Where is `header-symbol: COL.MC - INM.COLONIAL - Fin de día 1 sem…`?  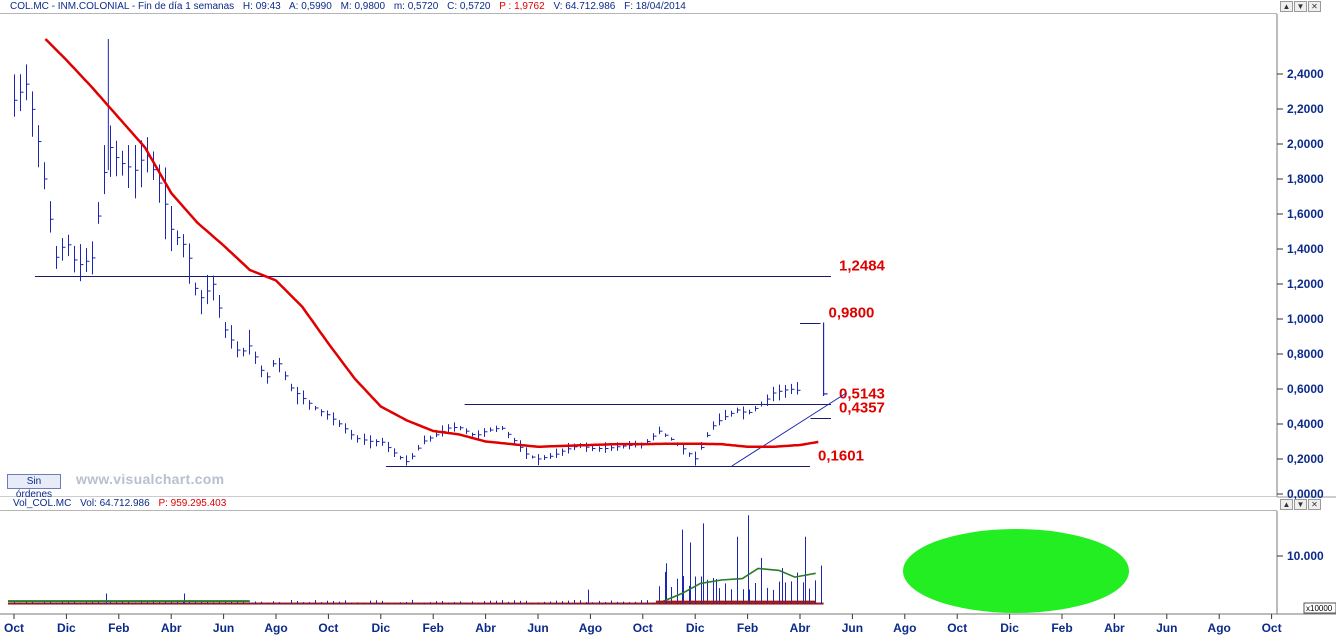 header-symbol: COL.MC - INM.COLONIAL - Fin de día 1 sem… is located at coordinates (122, 6).